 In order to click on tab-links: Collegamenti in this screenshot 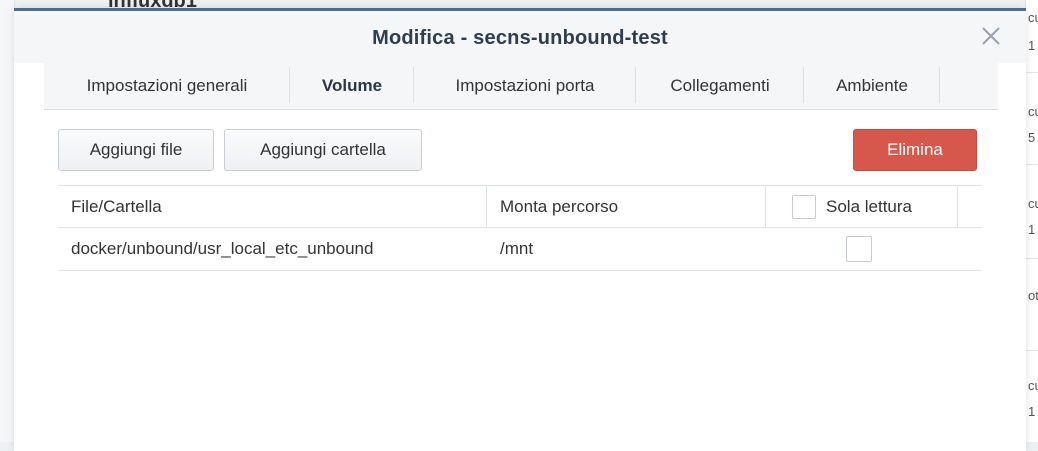, I will do `click(720, 86)`.